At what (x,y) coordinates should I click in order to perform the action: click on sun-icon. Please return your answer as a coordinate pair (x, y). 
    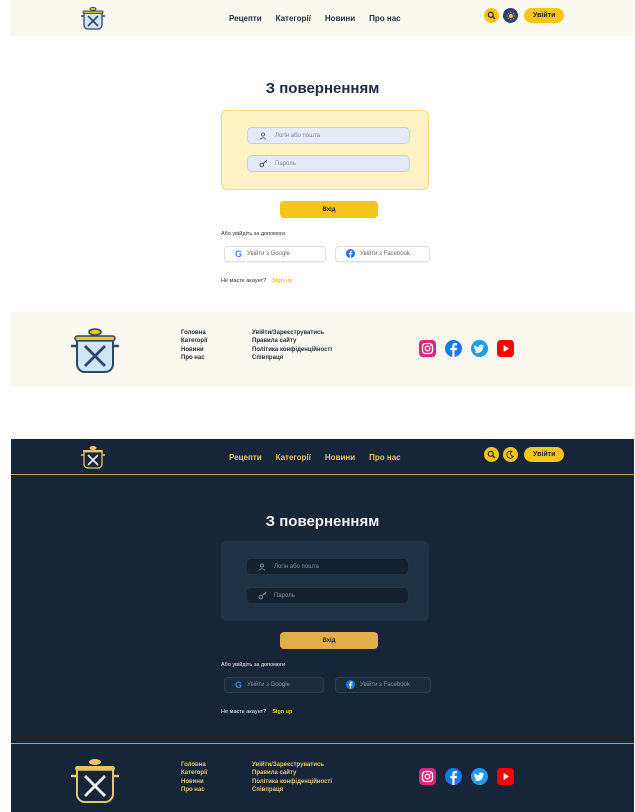
    Looking at the image, I should click on (510, 15).